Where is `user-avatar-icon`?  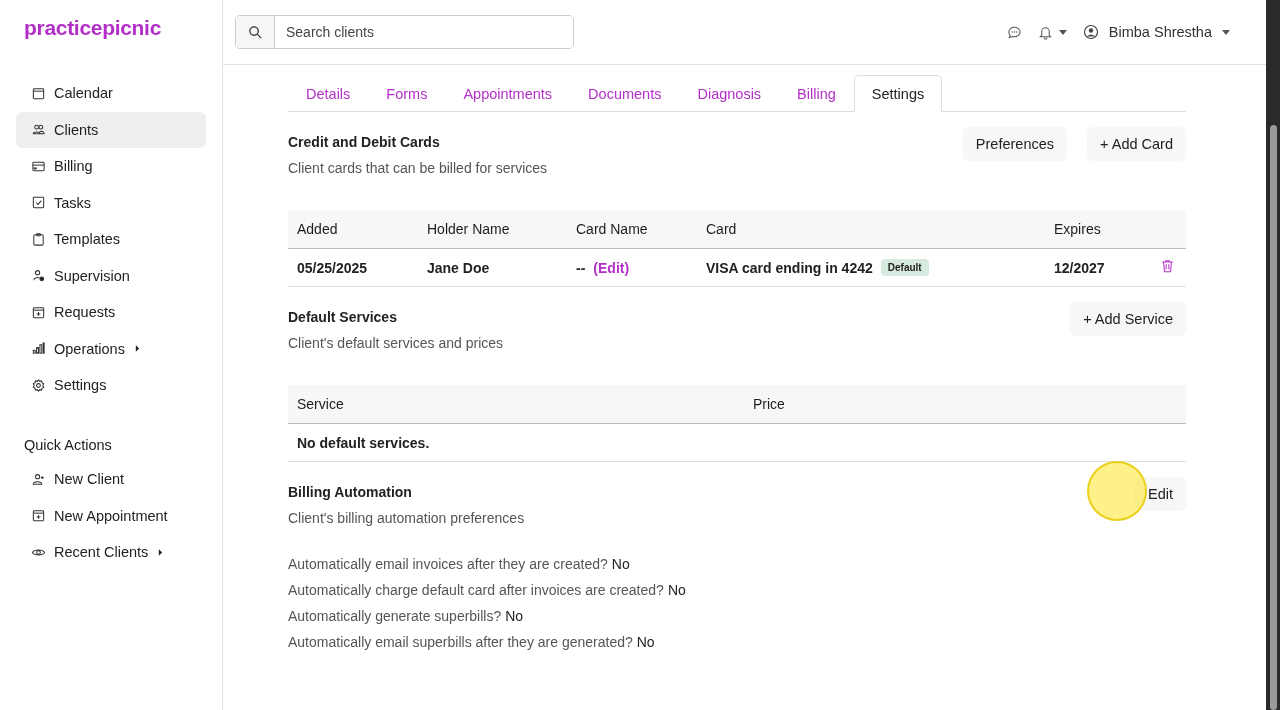 user-avatar-icon is located at coordinates (1090, 32).